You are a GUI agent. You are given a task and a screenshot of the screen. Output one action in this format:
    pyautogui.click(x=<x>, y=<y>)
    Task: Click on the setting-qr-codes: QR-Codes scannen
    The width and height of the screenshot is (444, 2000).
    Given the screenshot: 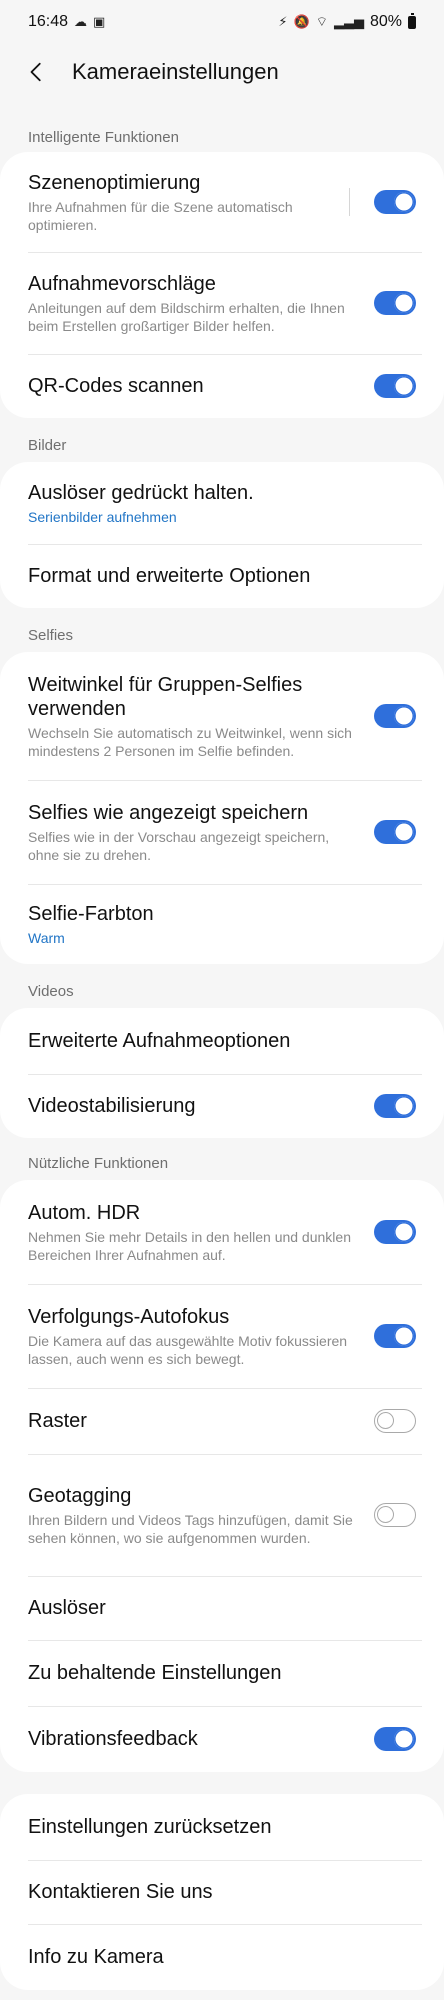 What is the action you would take?
    pyautogui.click(x=222, y=386)
    